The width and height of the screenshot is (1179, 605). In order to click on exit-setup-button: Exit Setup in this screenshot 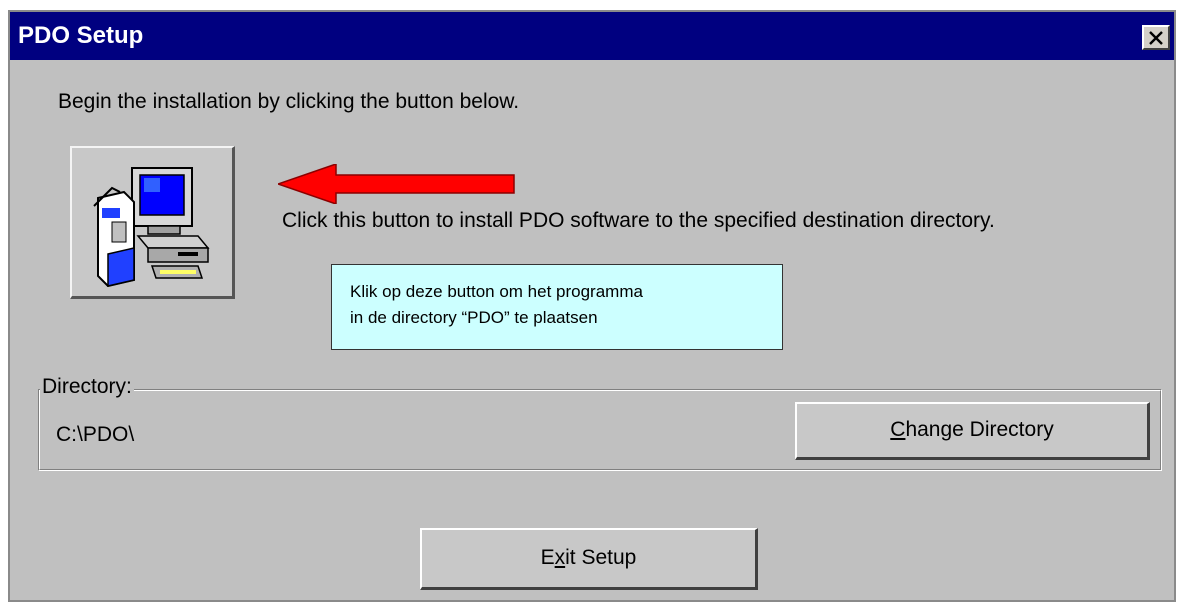, I will do `click(589, 559)`.